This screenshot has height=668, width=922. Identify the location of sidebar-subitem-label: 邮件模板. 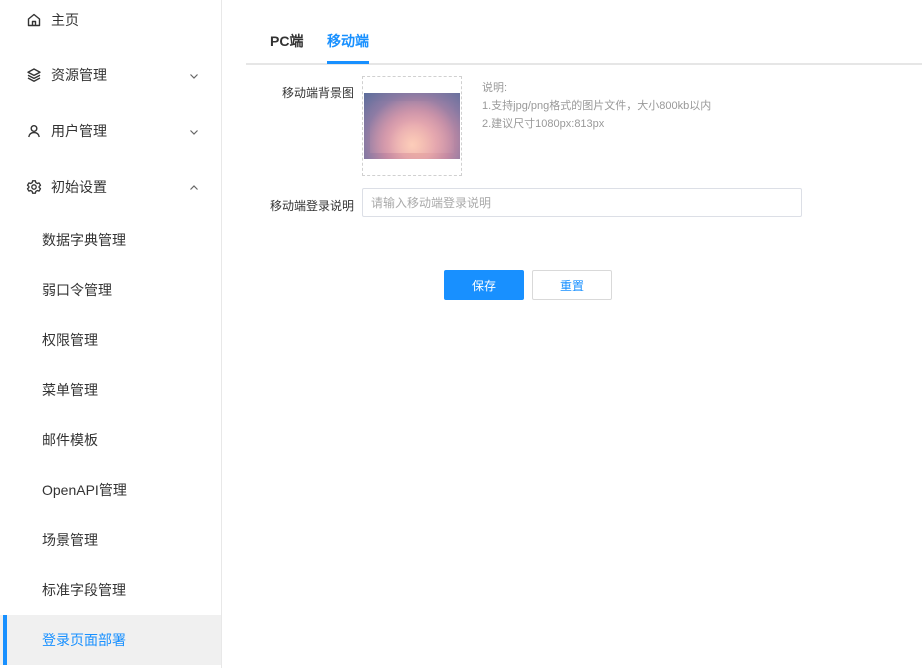
(70, 440).